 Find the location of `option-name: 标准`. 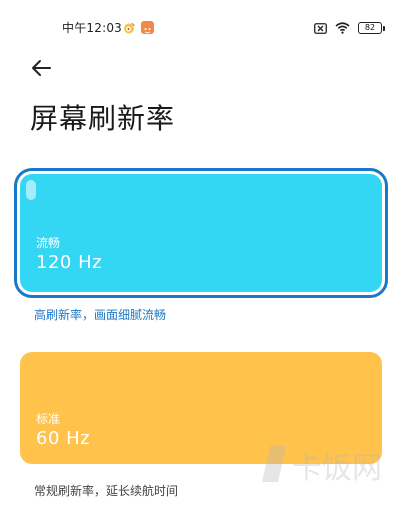

option-name: 标准 is located at coordinates (48, 419).